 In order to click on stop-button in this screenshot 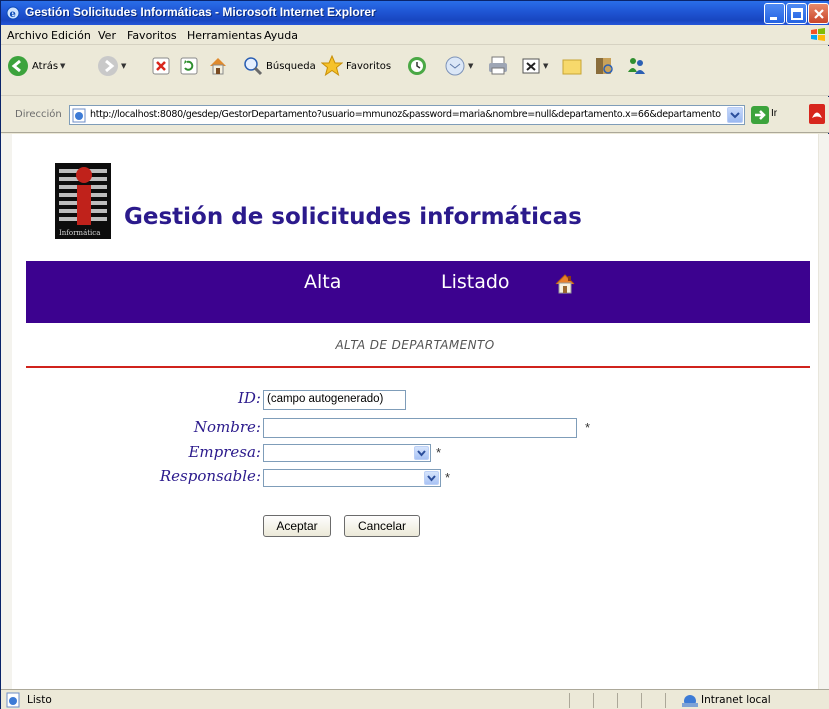, I will do `click(161, 66)`.